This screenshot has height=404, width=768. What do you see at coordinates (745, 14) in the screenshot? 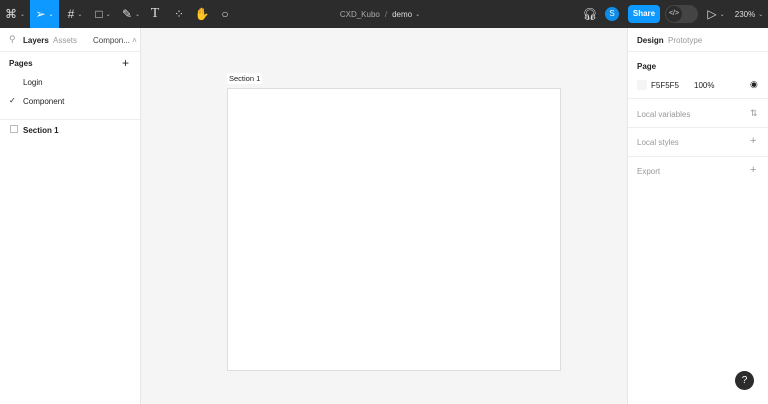
I see `zoom-level: 230%` at bounding box center [745, 14].